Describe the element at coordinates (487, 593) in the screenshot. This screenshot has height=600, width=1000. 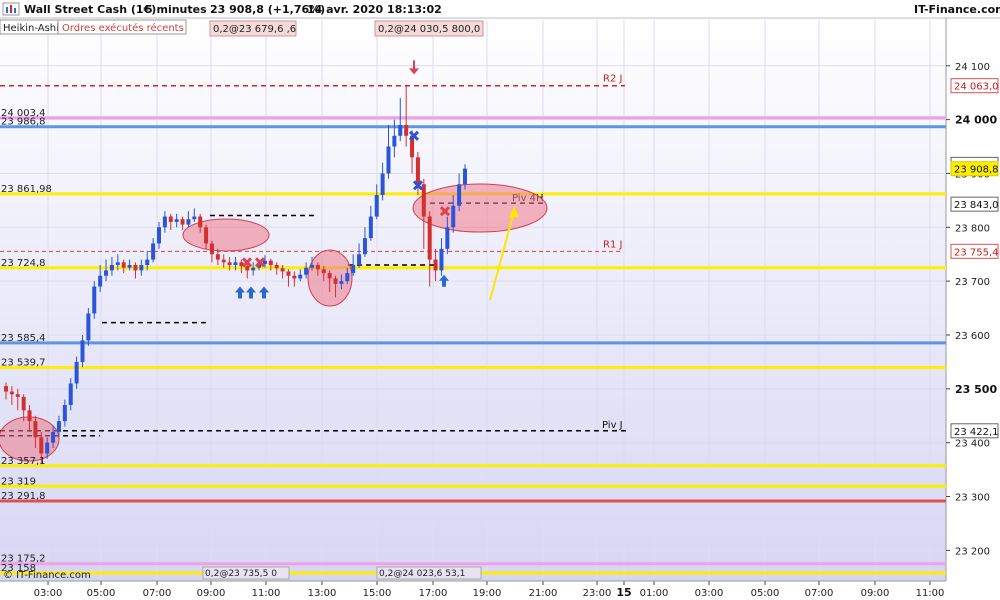
I see `x-tick-label: 19:00` at that location.